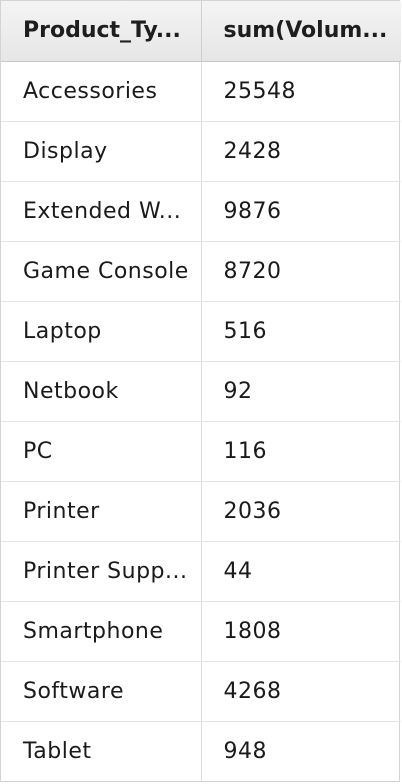 The width and height of the screenshot is (402, 784). I want to click on cell-sum-volume: 1808, so click(301, 631).